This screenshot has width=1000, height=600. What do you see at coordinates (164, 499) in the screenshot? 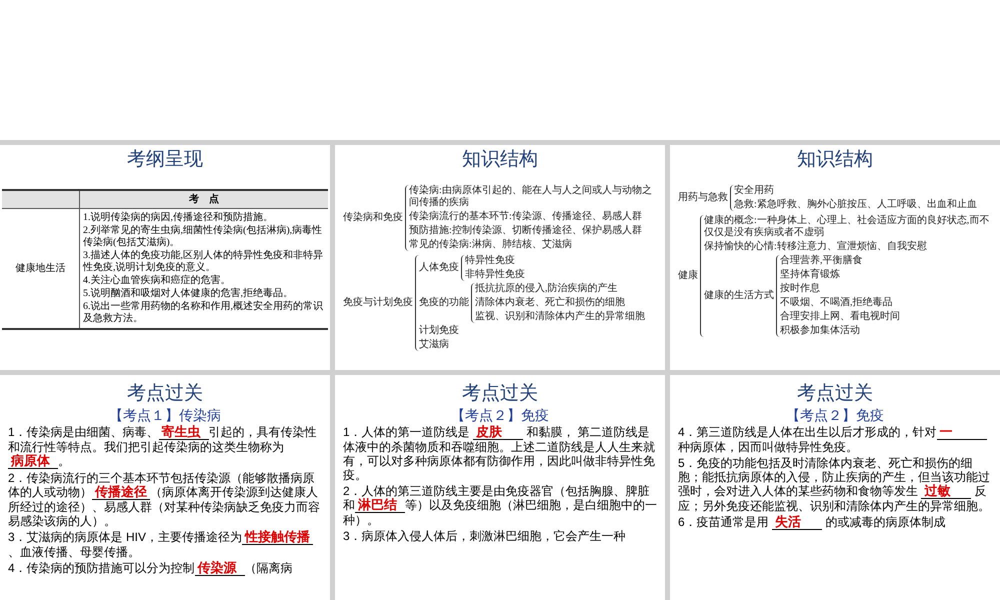
I see `paragraph: 2．传染病流行的三个基本环节包括传染源（能够散播病原体的人或动物） 传播途径 （病原体离开传染源到达健康人所经过的途径）、易感人群（对某种传染病缺乏免疫力而容易感染该病的人）。` at bounding box center [164, 499].